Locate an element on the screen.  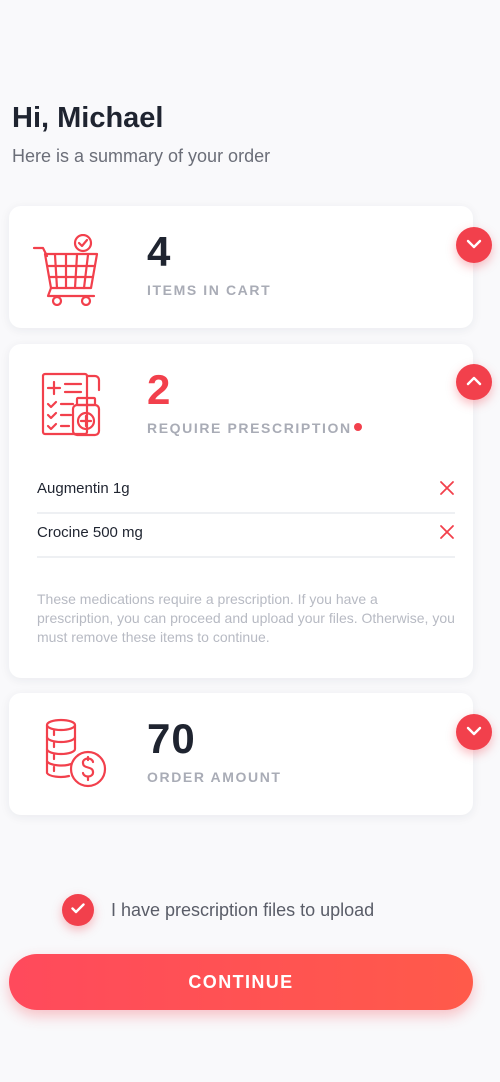
coins-icon is located at coordinates (81, 753).